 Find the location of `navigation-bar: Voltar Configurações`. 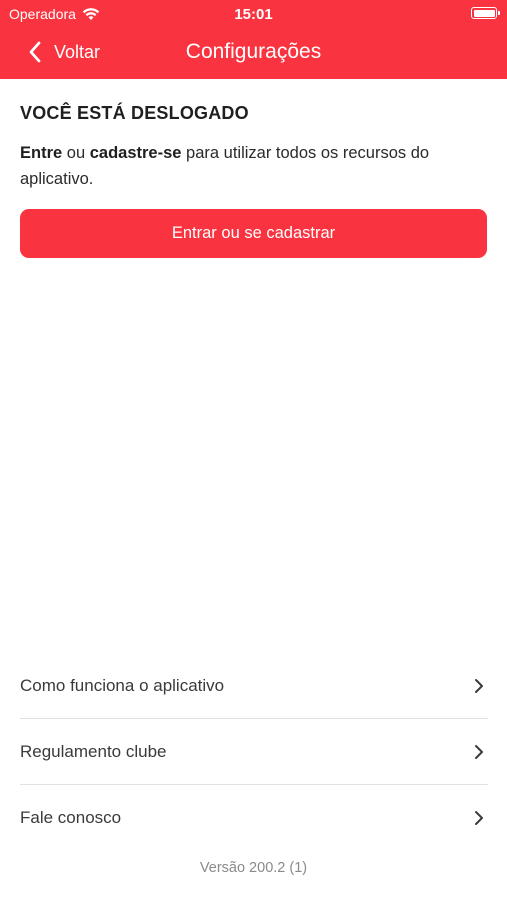

navigation-bar: Voltar Configurações is located at coordinates (253, 53).